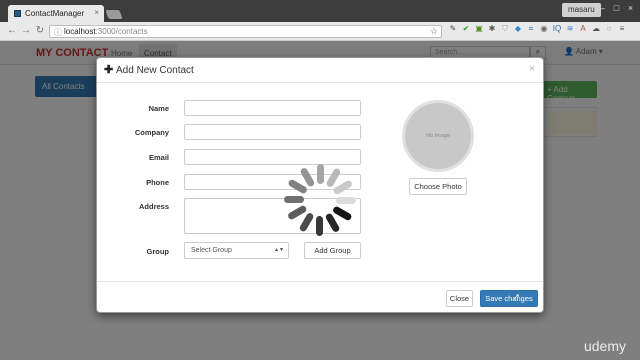 The width and height of the screenshot is (640, 360). Describe the element at coordinates (96, 12) in the screenshot. I see `tab-close-icon: ×` at that location.